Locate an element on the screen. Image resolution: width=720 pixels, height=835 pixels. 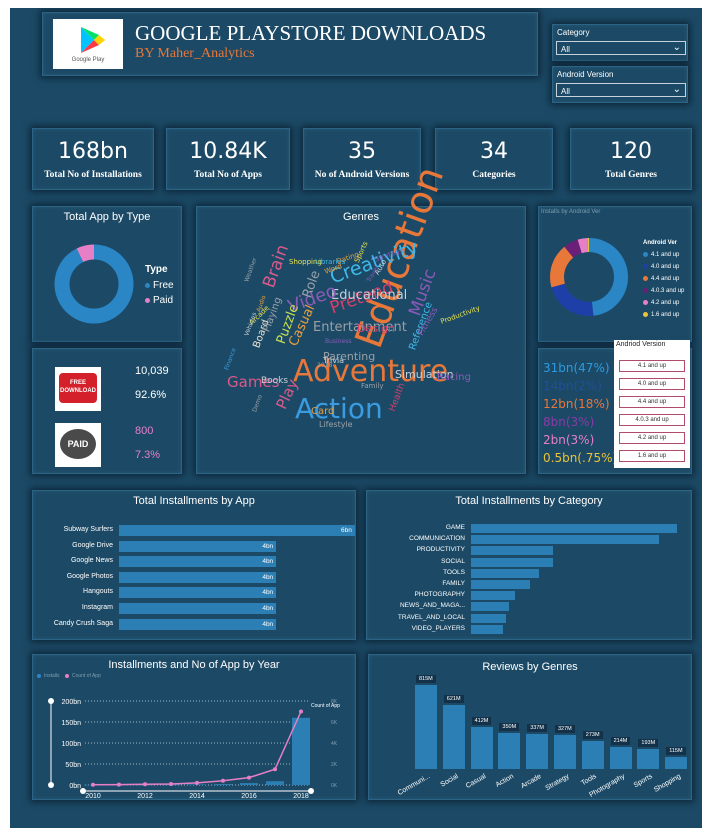
kpi-label: Categories is located at coordinates (494, 175).